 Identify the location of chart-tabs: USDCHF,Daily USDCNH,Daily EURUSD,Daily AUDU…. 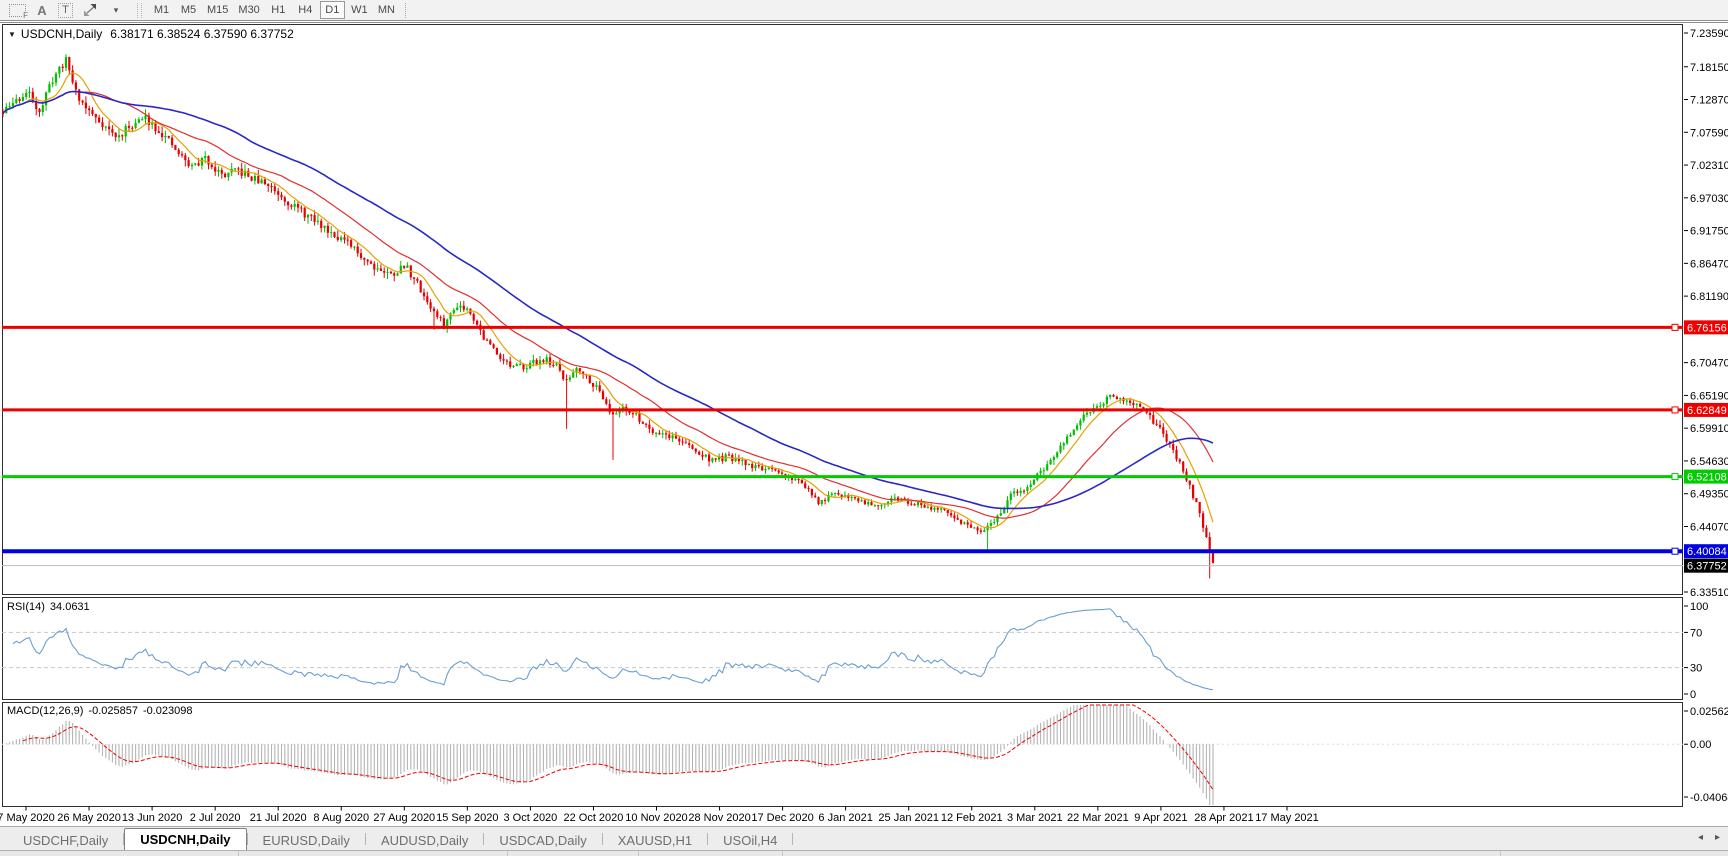
(864, 839).